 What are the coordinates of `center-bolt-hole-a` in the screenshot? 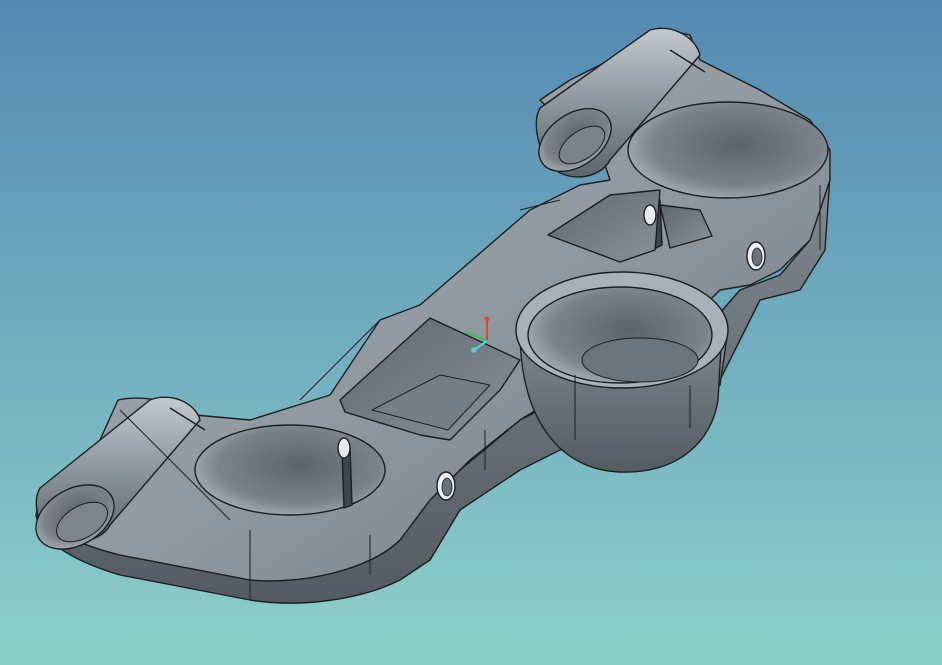 It's located at (344, 448).